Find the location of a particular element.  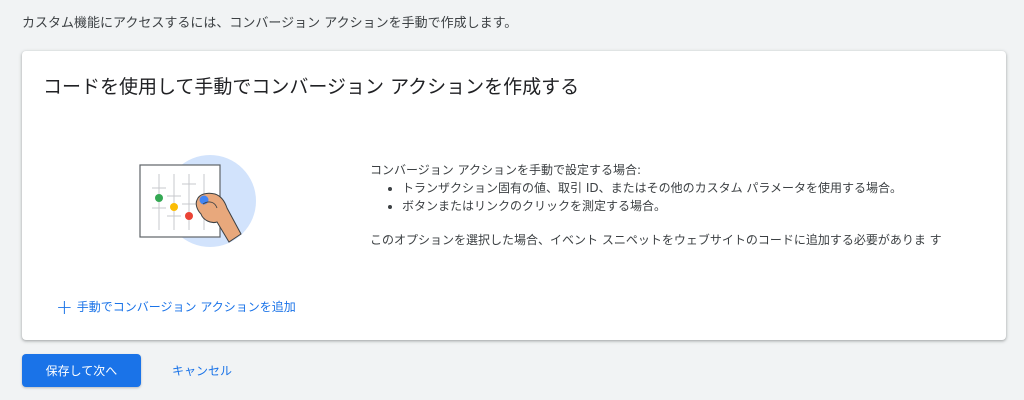

add-link-label: 手動でコンバージョン アクションを追加 is located at coordinates (186, 307).